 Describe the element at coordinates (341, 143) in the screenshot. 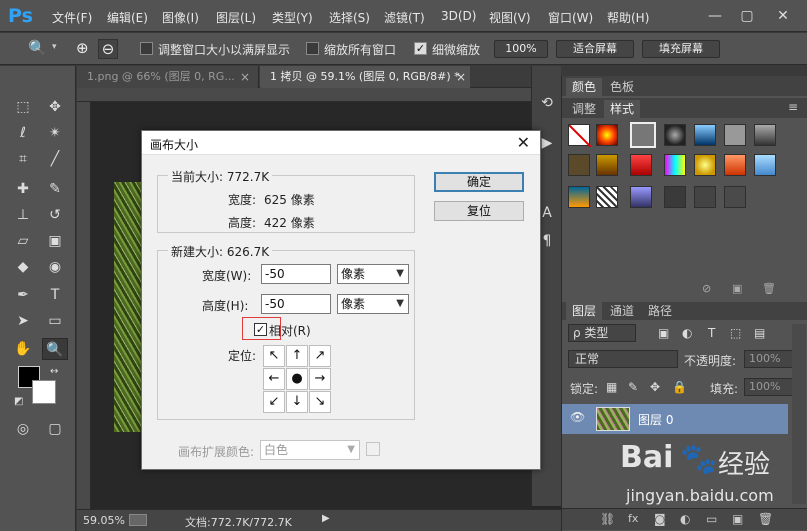

I see `dialog-titlebar: 画布大小 ✕` at that location.